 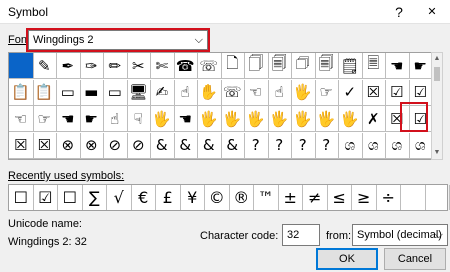 I want to click on from-select: Symbol (decimal) ⌵, so click(x=400, y=235).